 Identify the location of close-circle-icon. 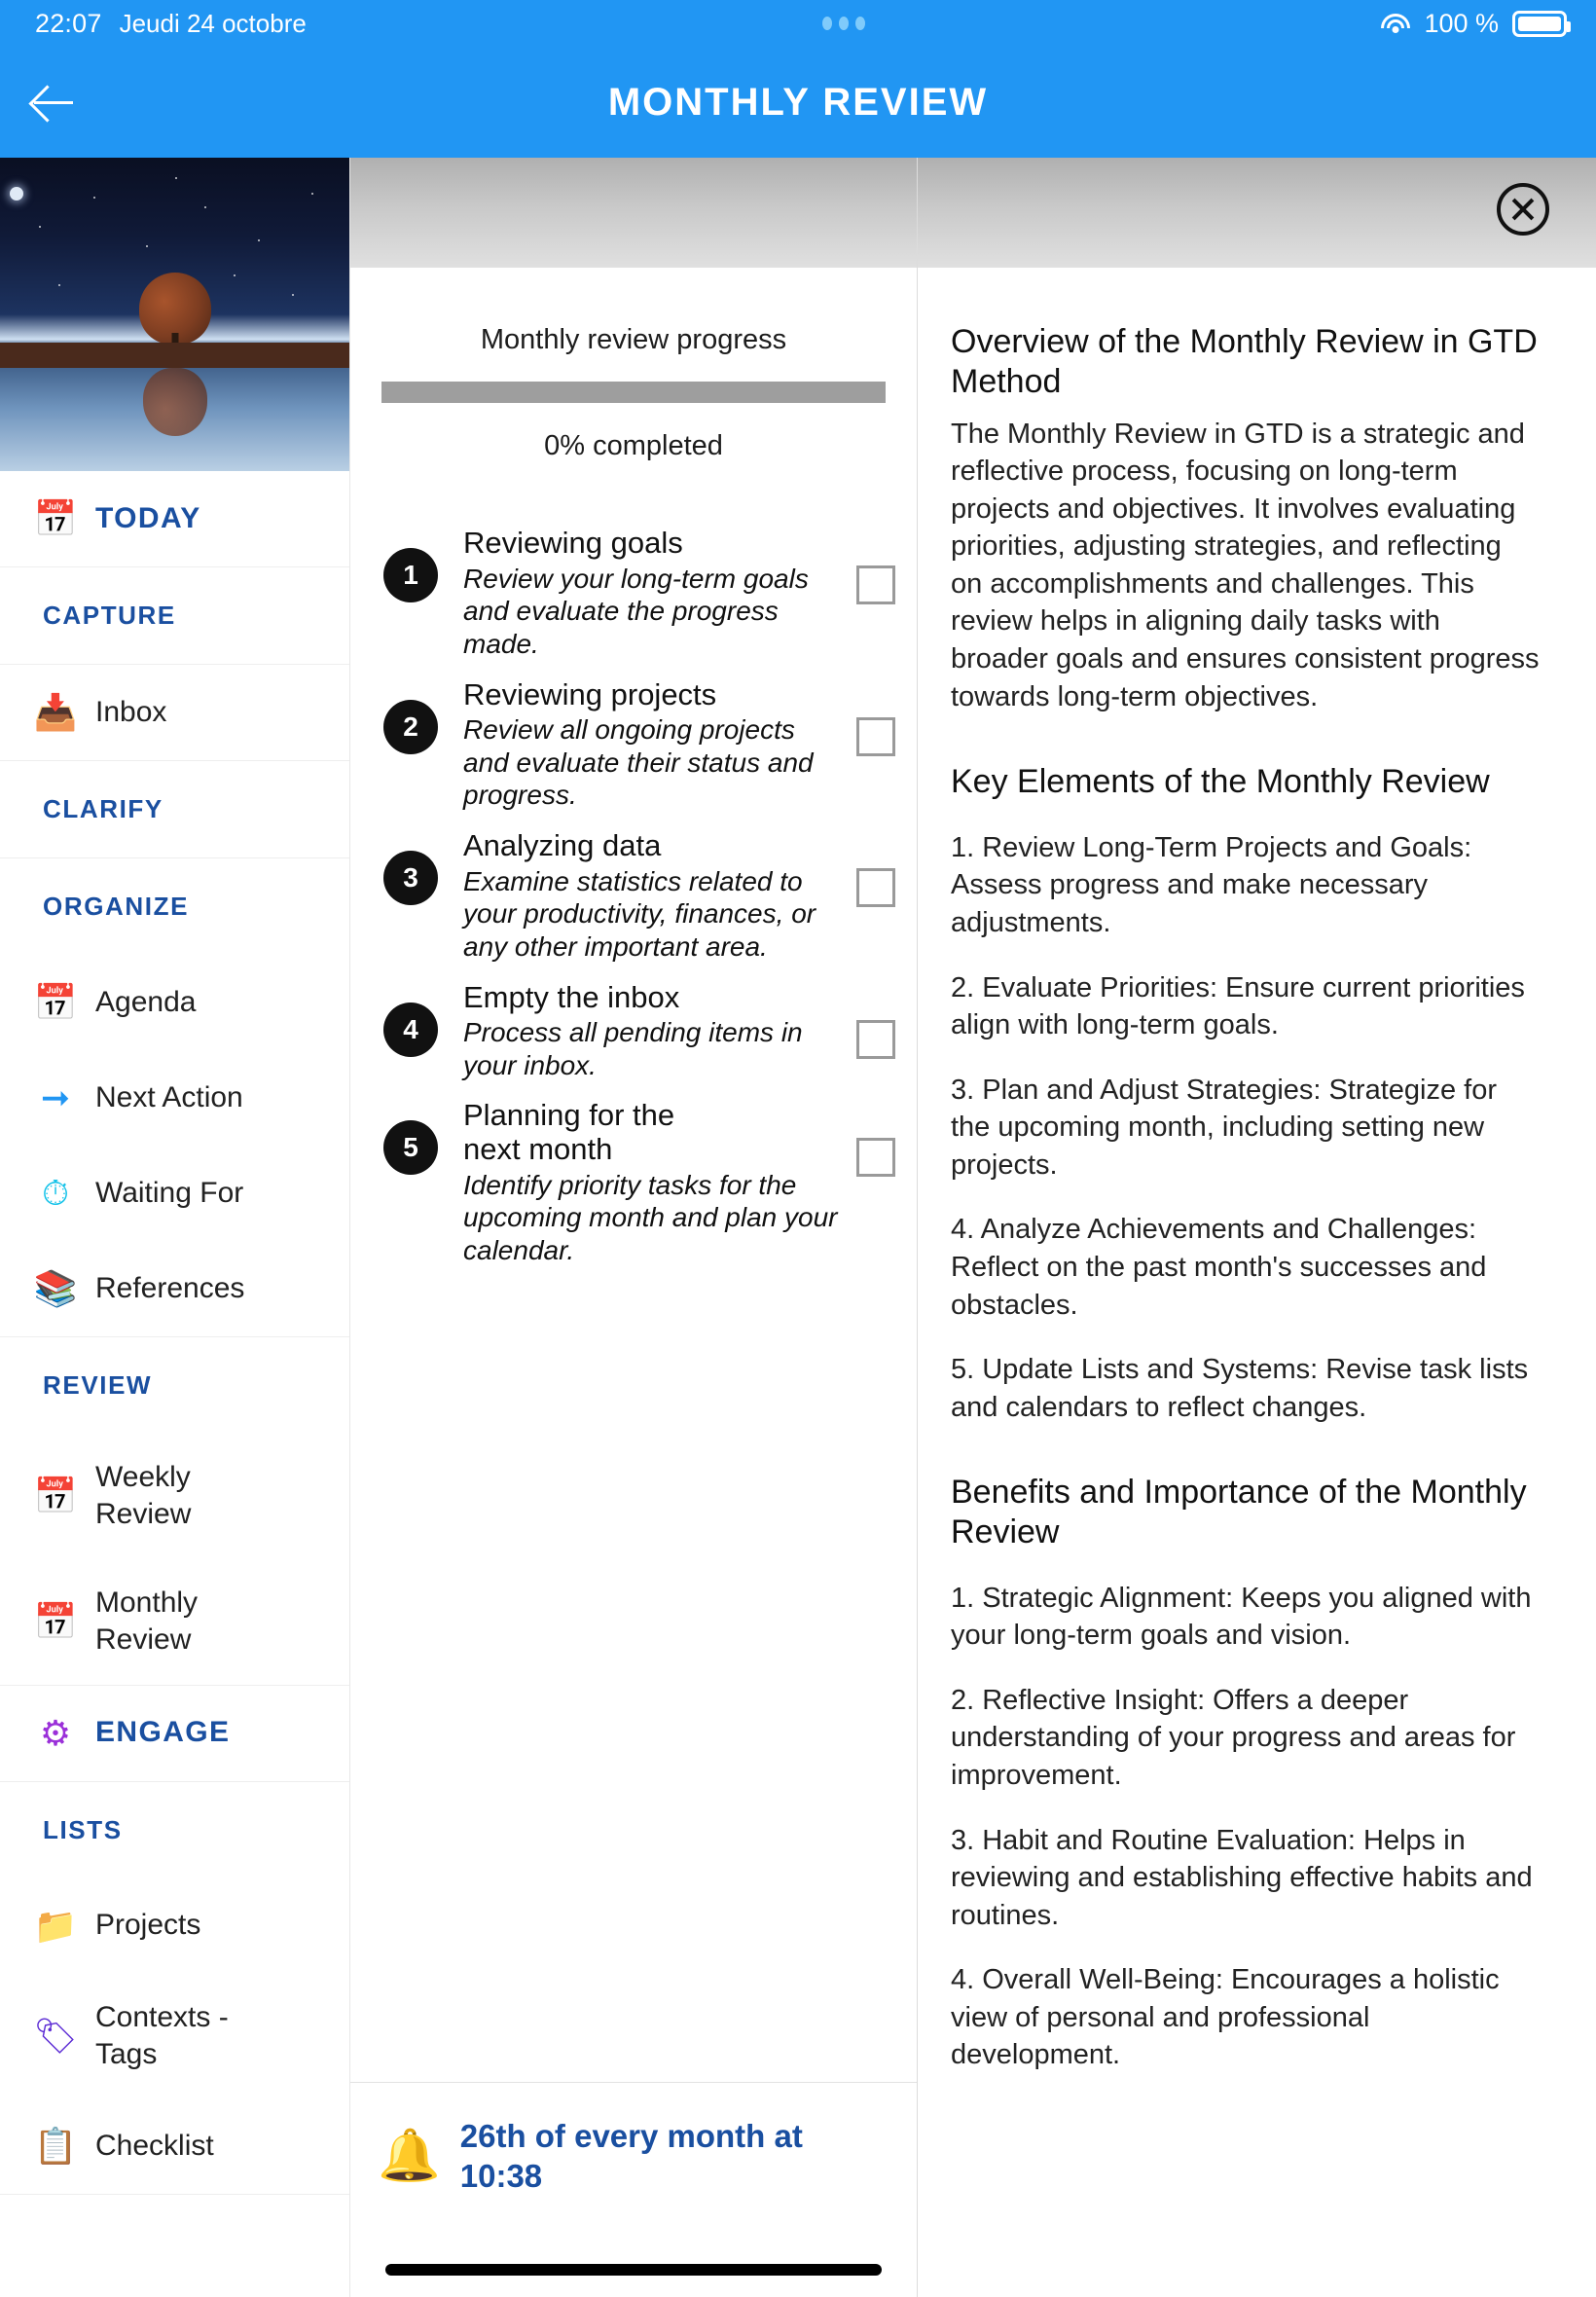
(1523, 210).